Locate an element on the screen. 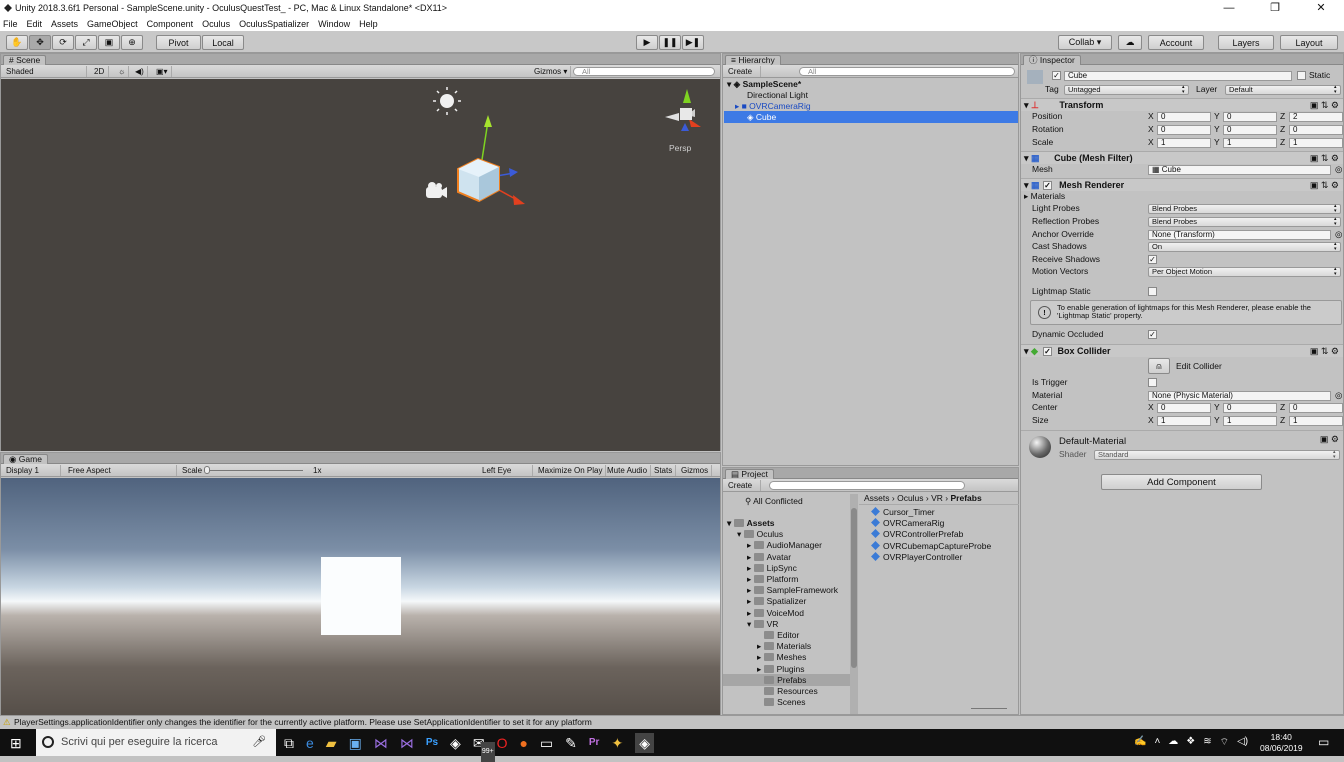 This screenshot has width=1344, height=762. size-y-field: 1 is located at coordinates (1250, 421).